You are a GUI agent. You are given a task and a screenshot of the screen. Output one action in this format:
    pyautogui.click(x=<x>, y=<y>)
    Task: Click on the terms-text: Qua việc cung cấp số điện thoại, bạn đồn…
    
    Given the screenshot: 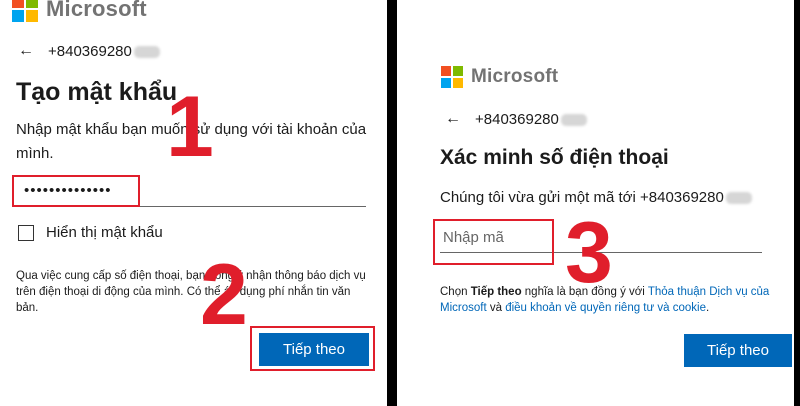 What is the action you would take?
    pyautogui.click(x=191, y=292)
    